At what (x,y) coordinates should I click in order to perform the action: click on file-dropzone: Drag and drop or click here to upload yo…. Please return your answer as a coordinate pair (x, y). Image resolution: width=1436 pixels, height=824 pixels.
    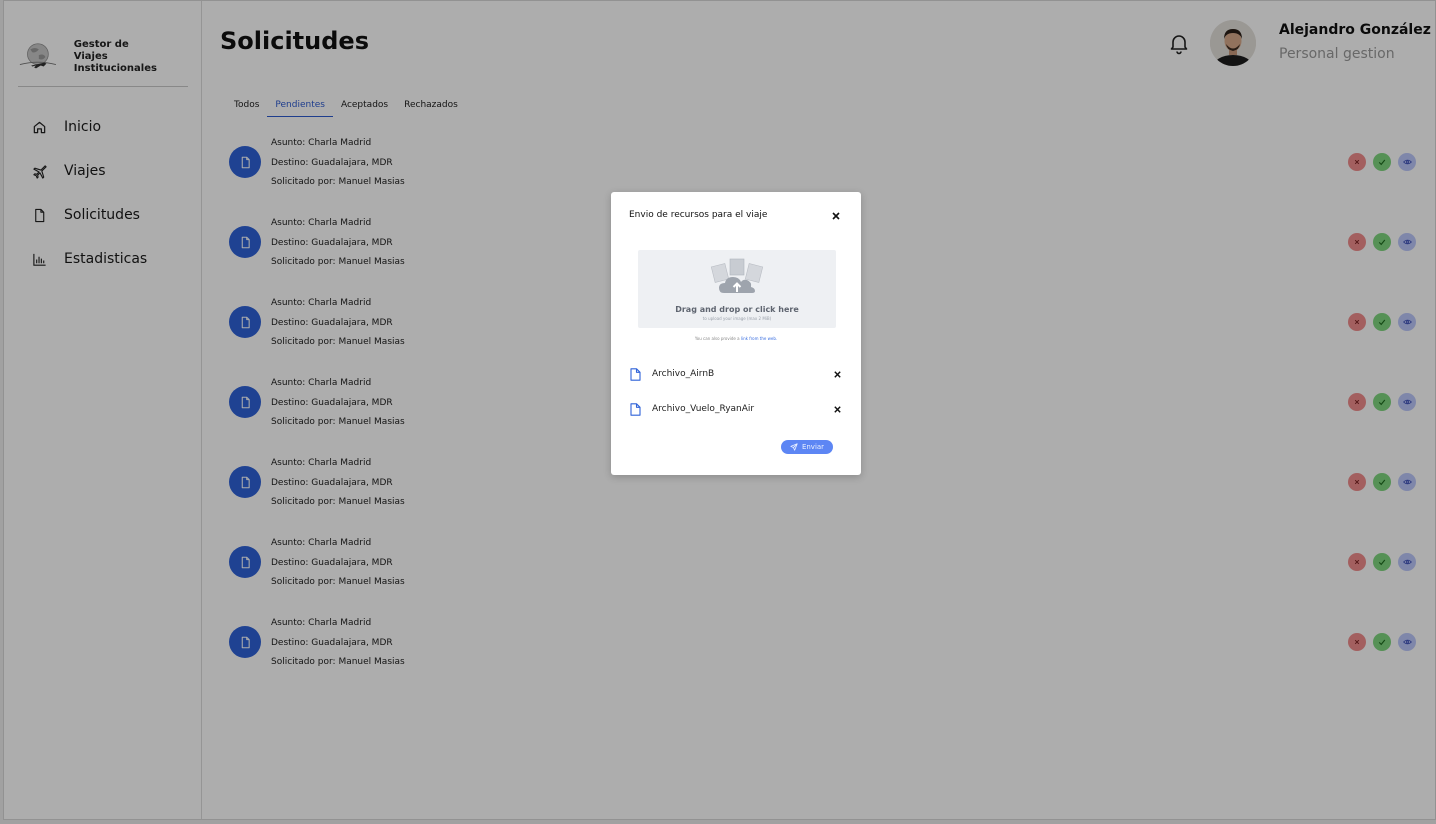
    Looking at the image, I should click on (737, 289).